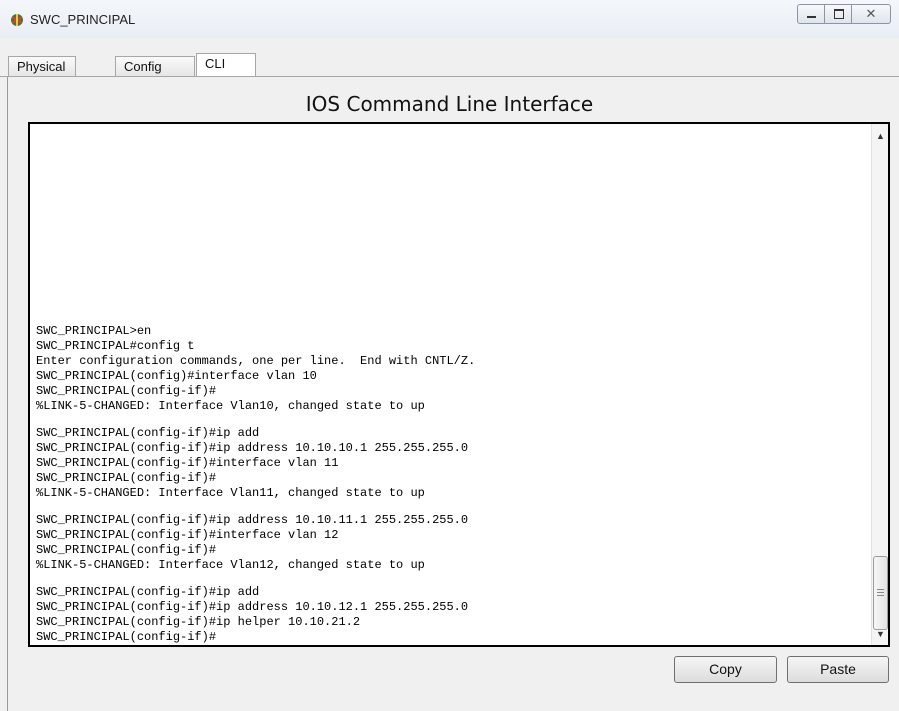 The width and height of the screenshot is (899, 711). What do you see at coordinates (811, 14) in the screenshot?
I see `minimize-button` at bounding box center [811, 14].